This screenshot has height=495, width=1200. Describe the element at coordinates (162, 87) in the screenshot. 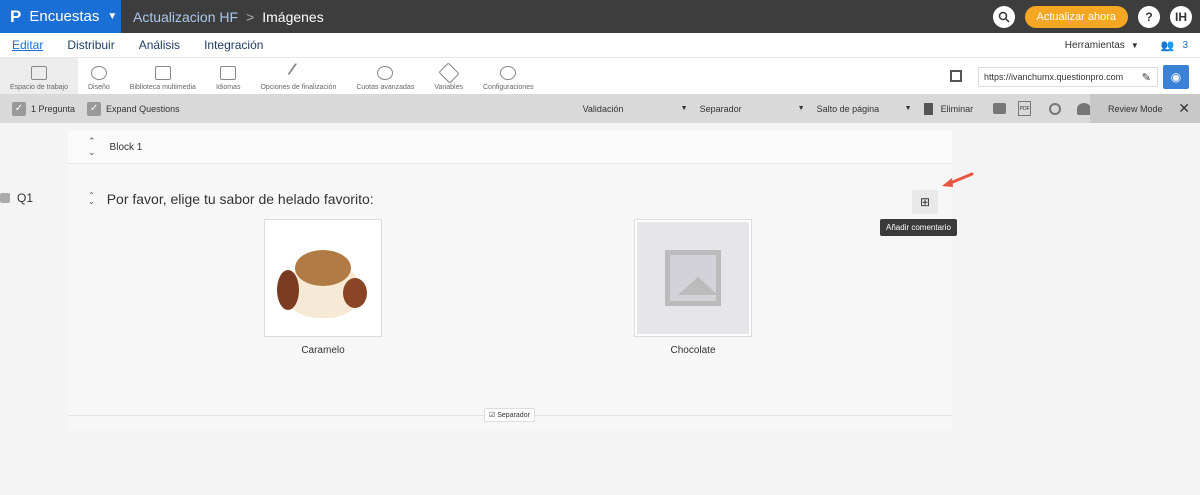

I see `tool-label: Biblioteca multimedia` at that location.